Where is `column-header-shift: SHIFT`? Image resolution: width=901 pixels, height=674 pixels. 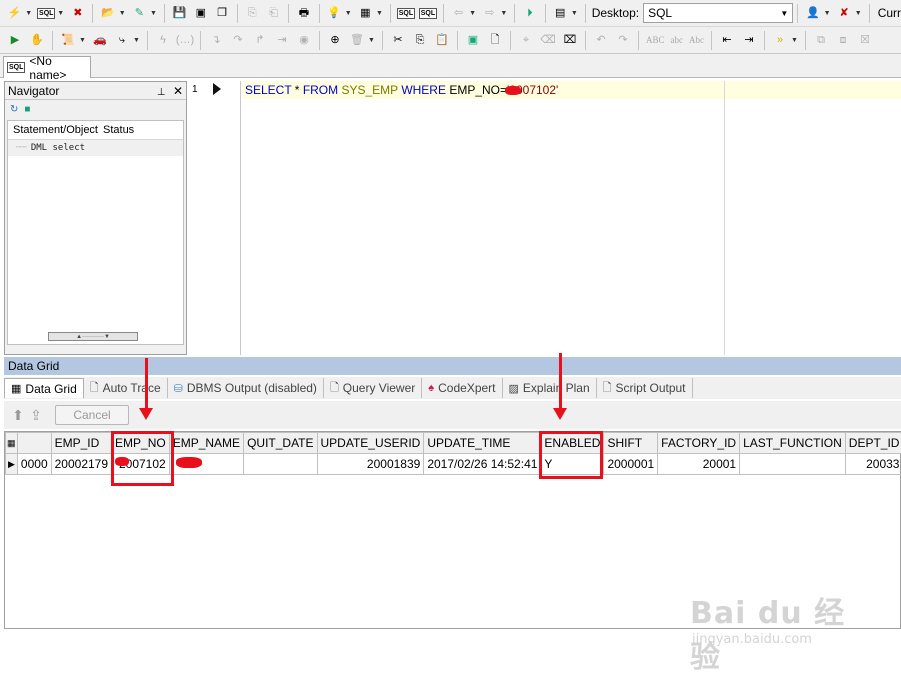 column-header-shift: SHIFT is located at coordinates (631, 443).